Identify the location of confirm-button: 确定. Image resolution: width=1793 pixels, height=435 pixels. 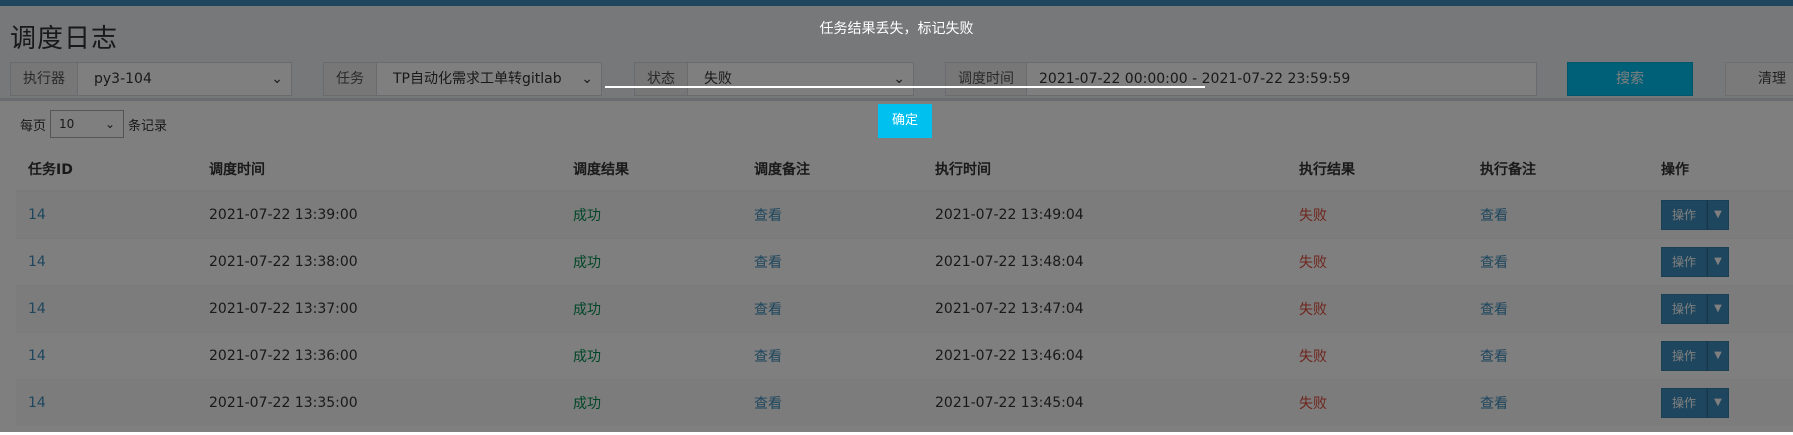
(905, 121).